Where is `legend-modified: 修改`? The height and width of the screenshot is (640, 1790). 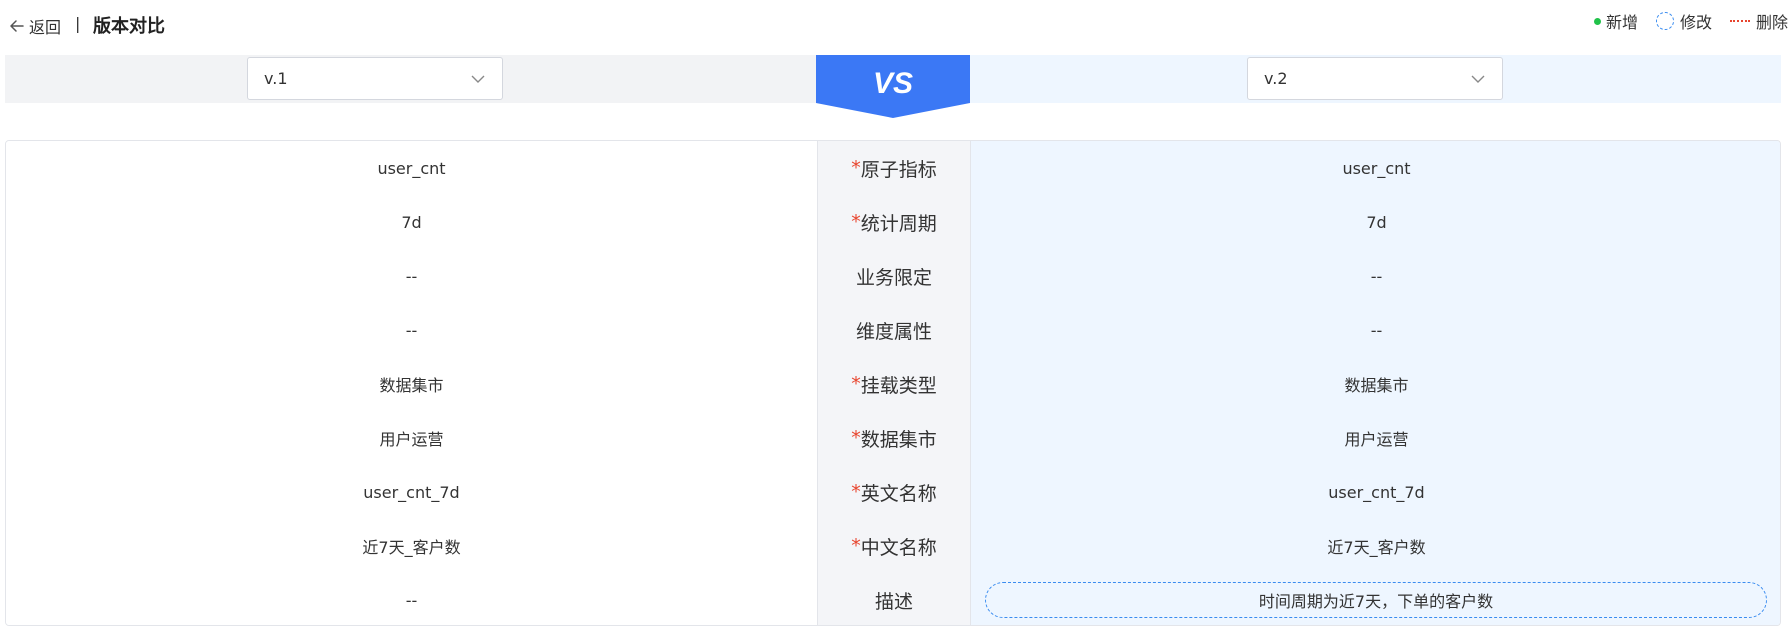 legend-modified: 修改 is located at coordinates (1683, 21).